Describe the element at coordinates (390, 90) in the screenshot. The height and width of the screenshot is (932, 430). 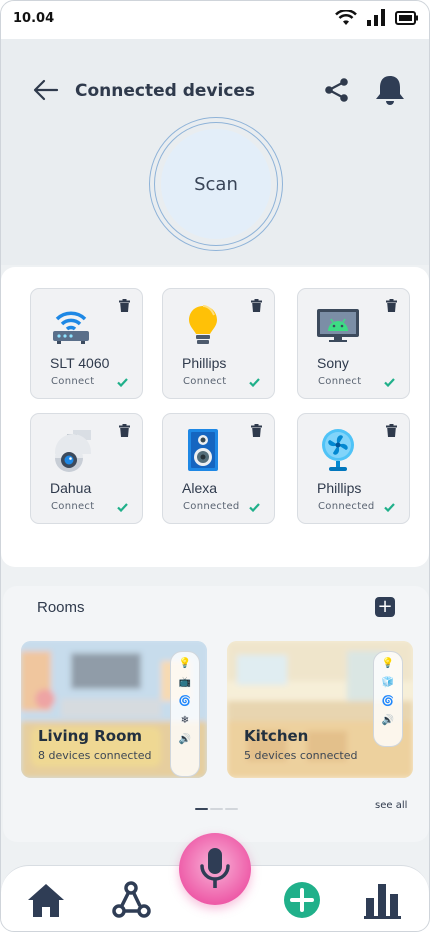
I see `bell-icon` at that location.